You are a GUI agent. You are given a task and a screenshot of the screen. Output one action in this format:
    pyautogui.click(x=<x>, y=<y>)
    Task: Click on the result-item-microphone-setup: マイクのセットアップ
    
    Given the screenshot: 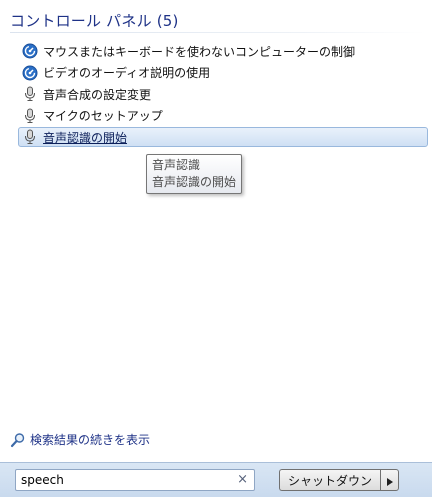 What is the action you would take?
    pyautogui.click(x=223, y=116)
    